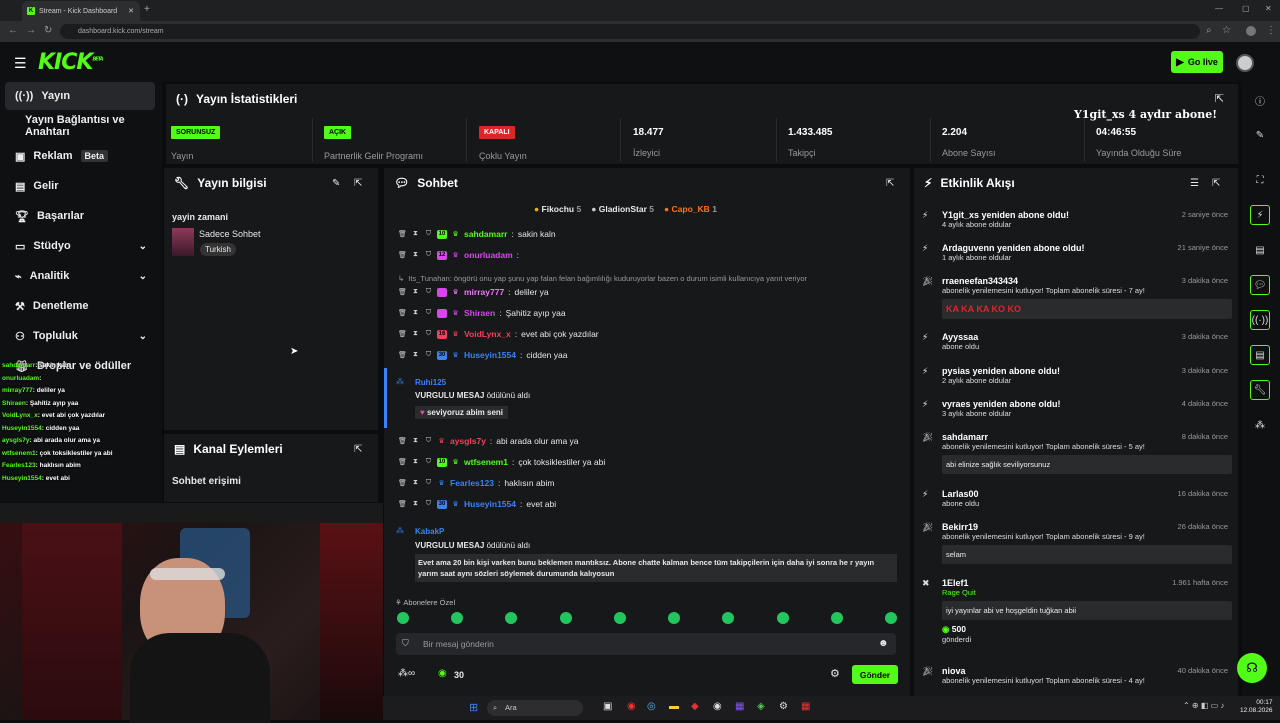  I want to click on browser-tab: K Stream - Kick Dashboard ✕, so click(81, 11).